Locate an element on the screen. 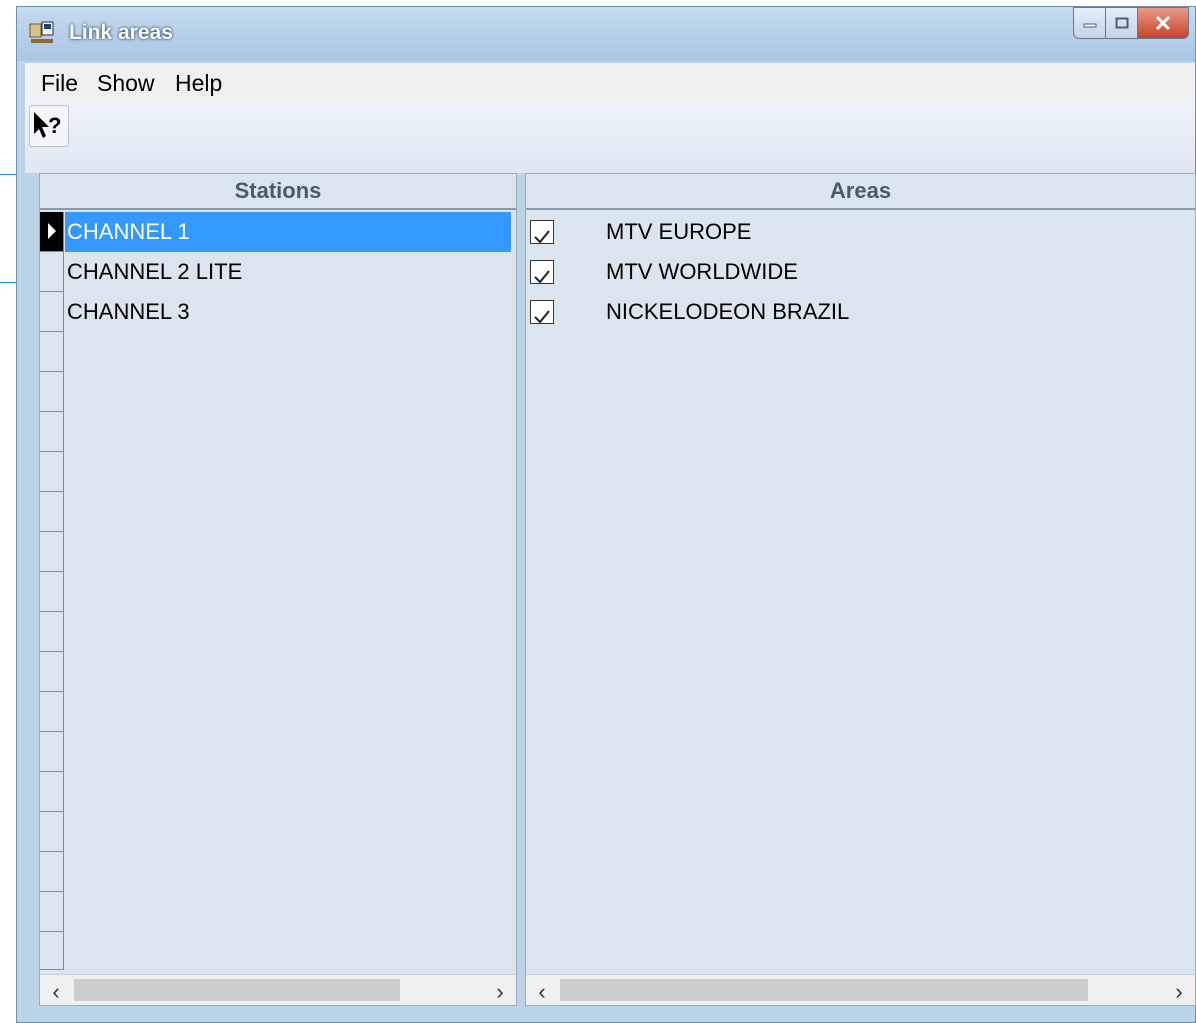 The image size is (1196, 1023). area-row: MTV EUROPE is located at coordinates (860, 232).